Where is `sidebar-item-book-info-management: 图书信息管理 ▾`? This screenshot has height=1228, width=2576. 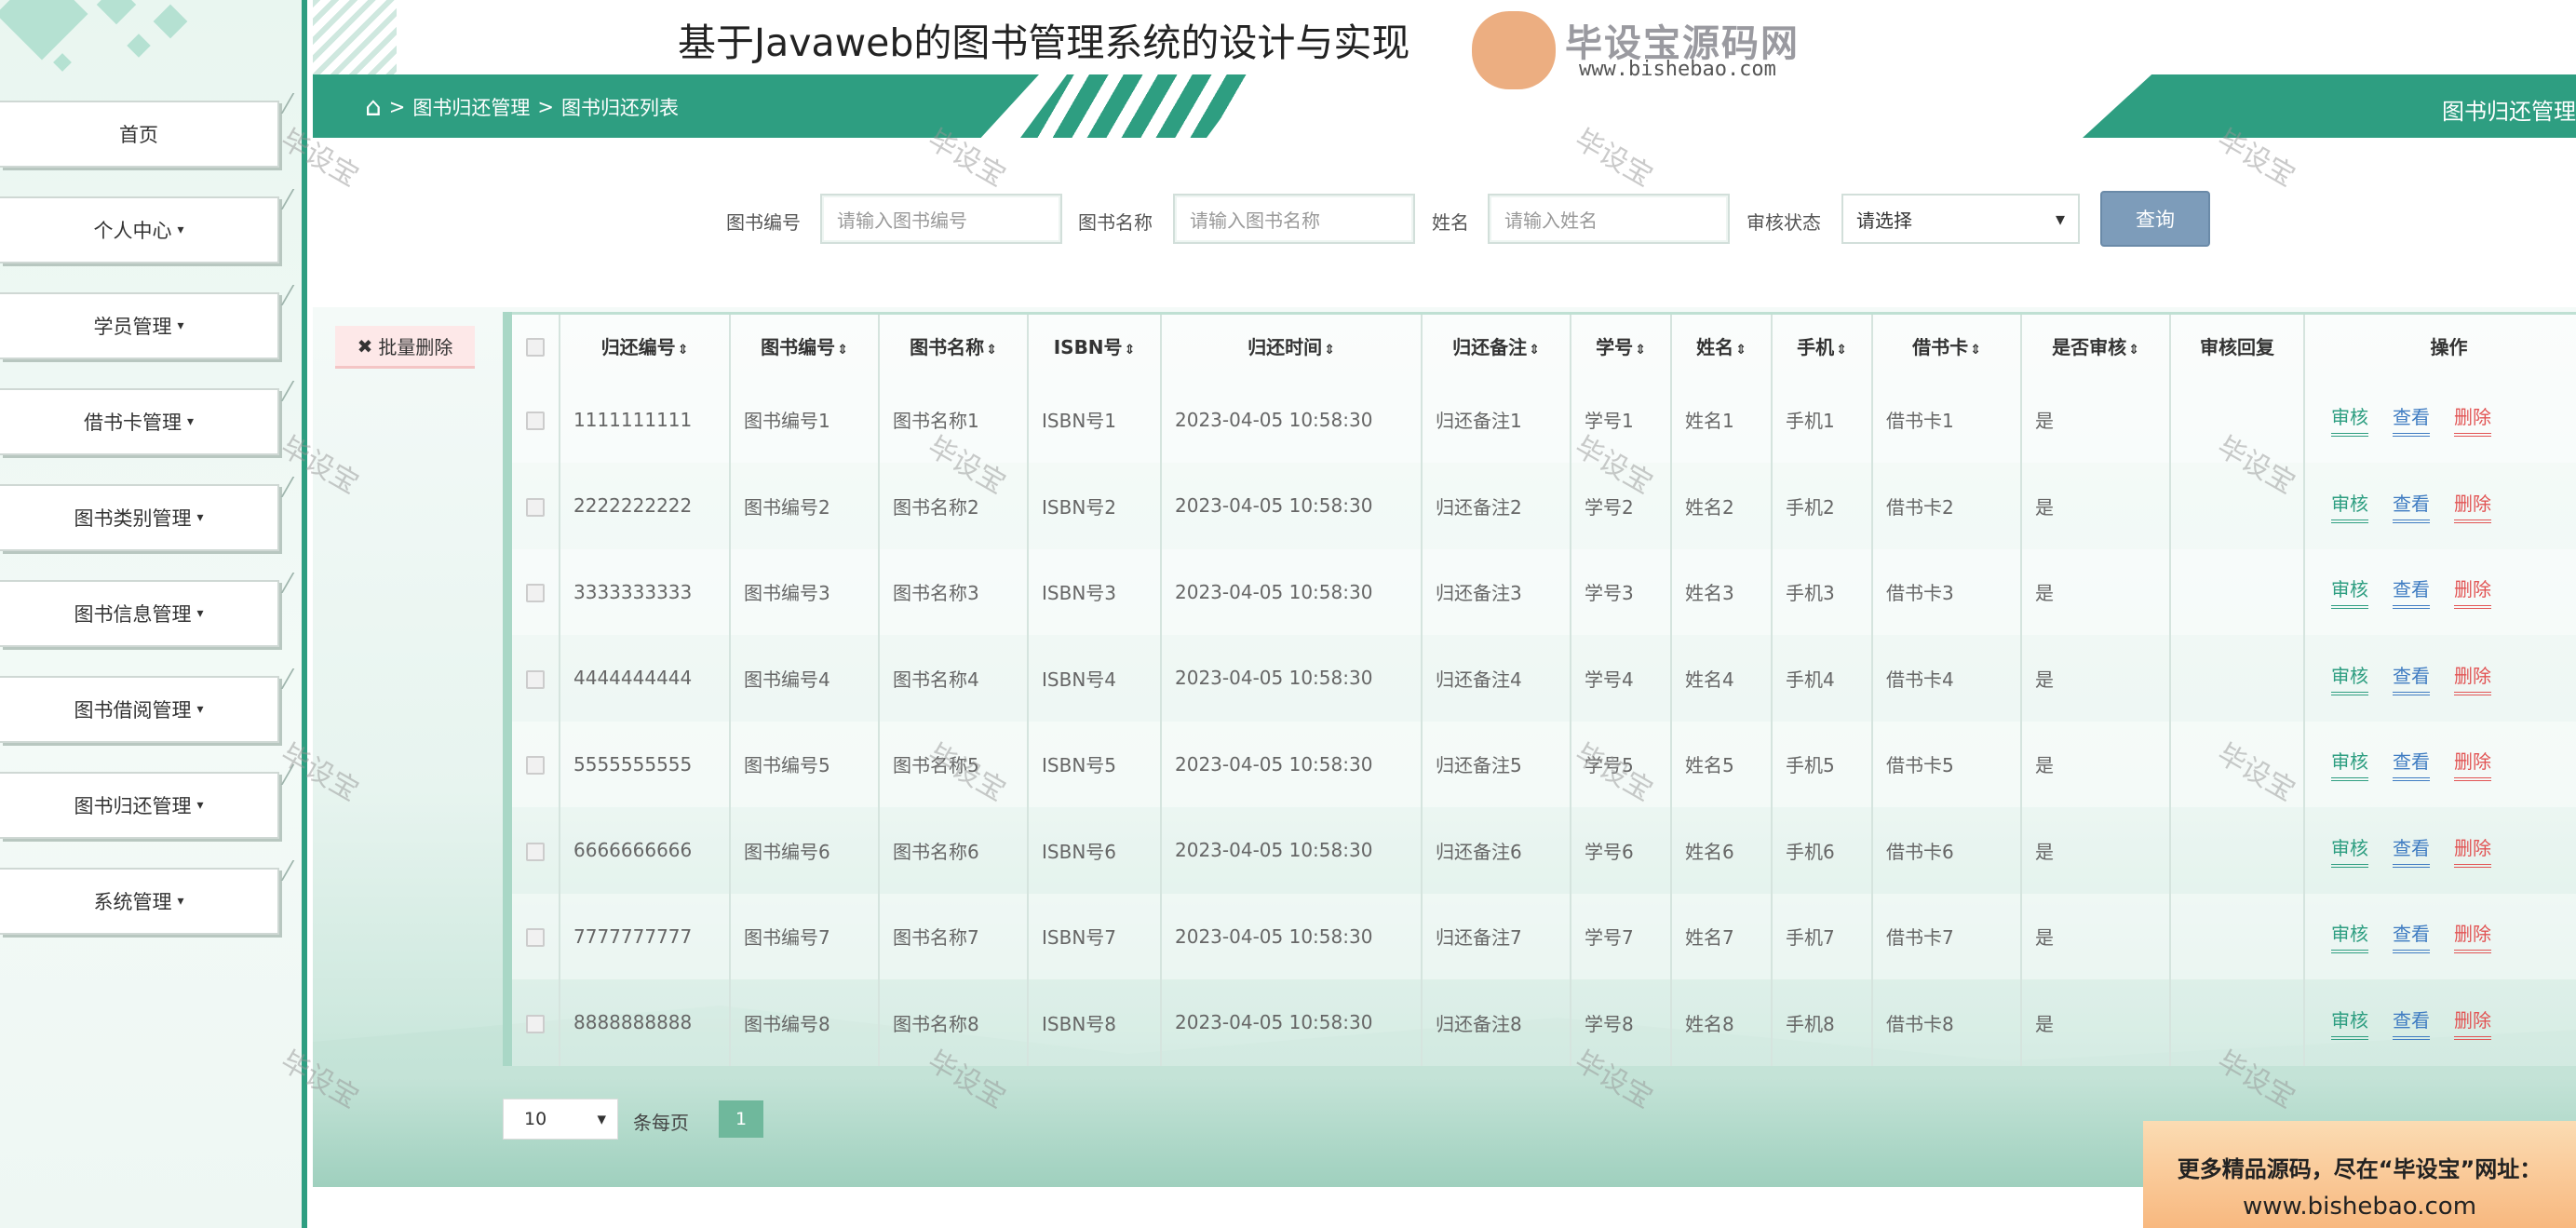 sidebar-item-book-info-management: 图书信息管理 ▾ is located at coordinates (139, 613).